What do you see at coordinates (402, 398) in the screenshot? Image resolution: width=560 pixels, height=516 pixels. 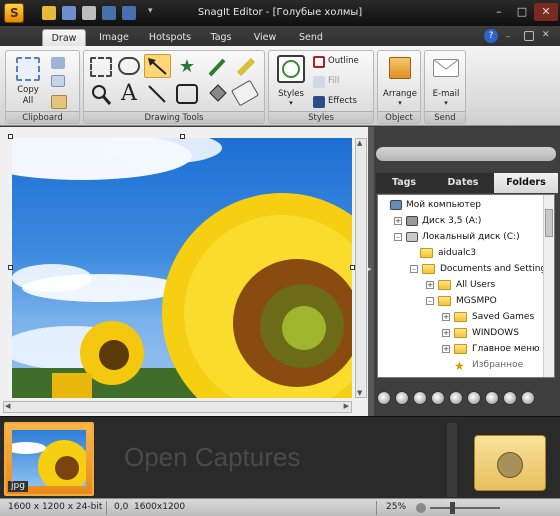 I see `star-tag-icon` at bounding box center [402, 398].